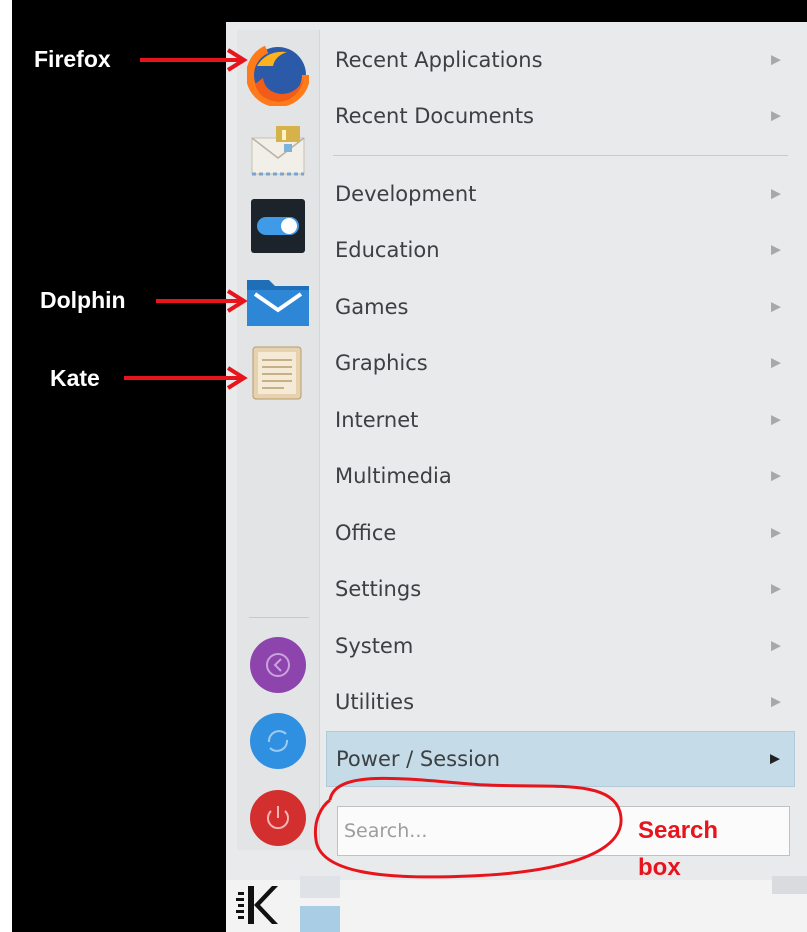  I want to click on category-education: Education ▶, so click(560, 250).